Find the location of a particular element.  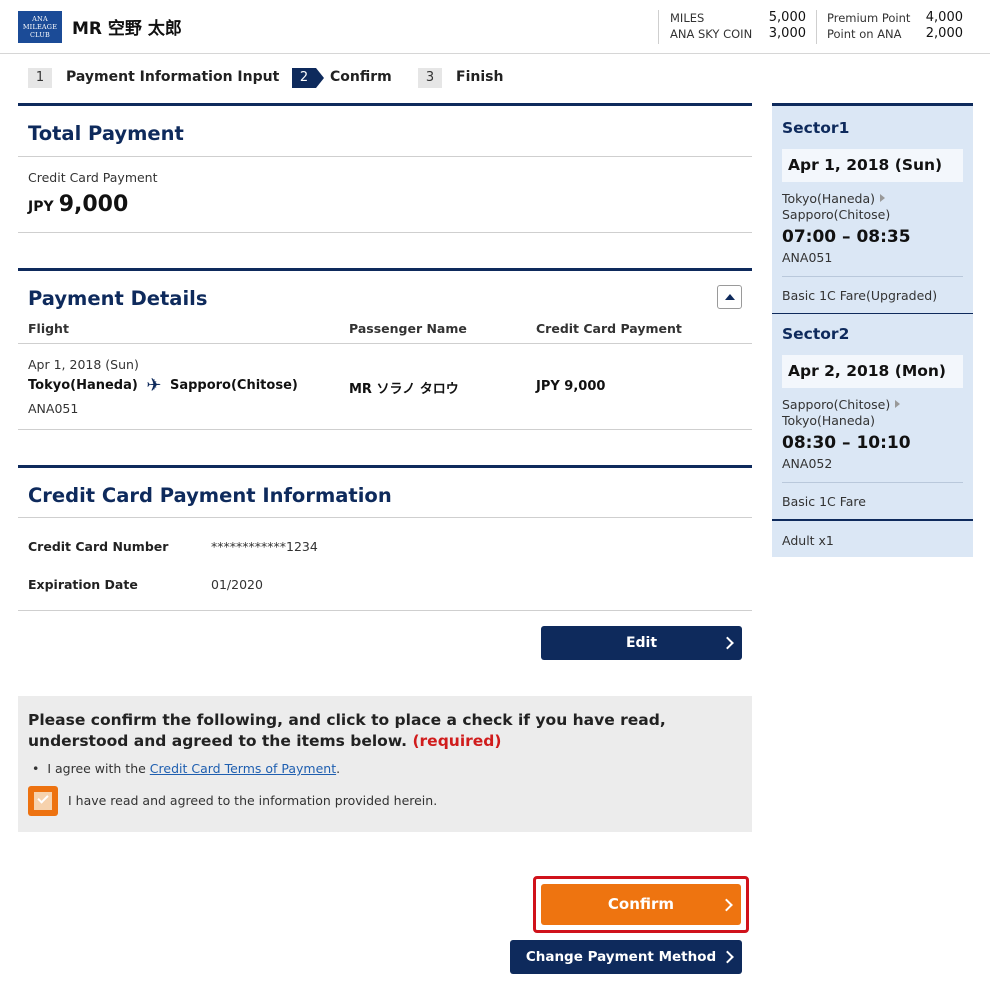

sector1-route: Tokyo(Haneda) Sapporo(Chitose) is located at coordinates (836, 206).